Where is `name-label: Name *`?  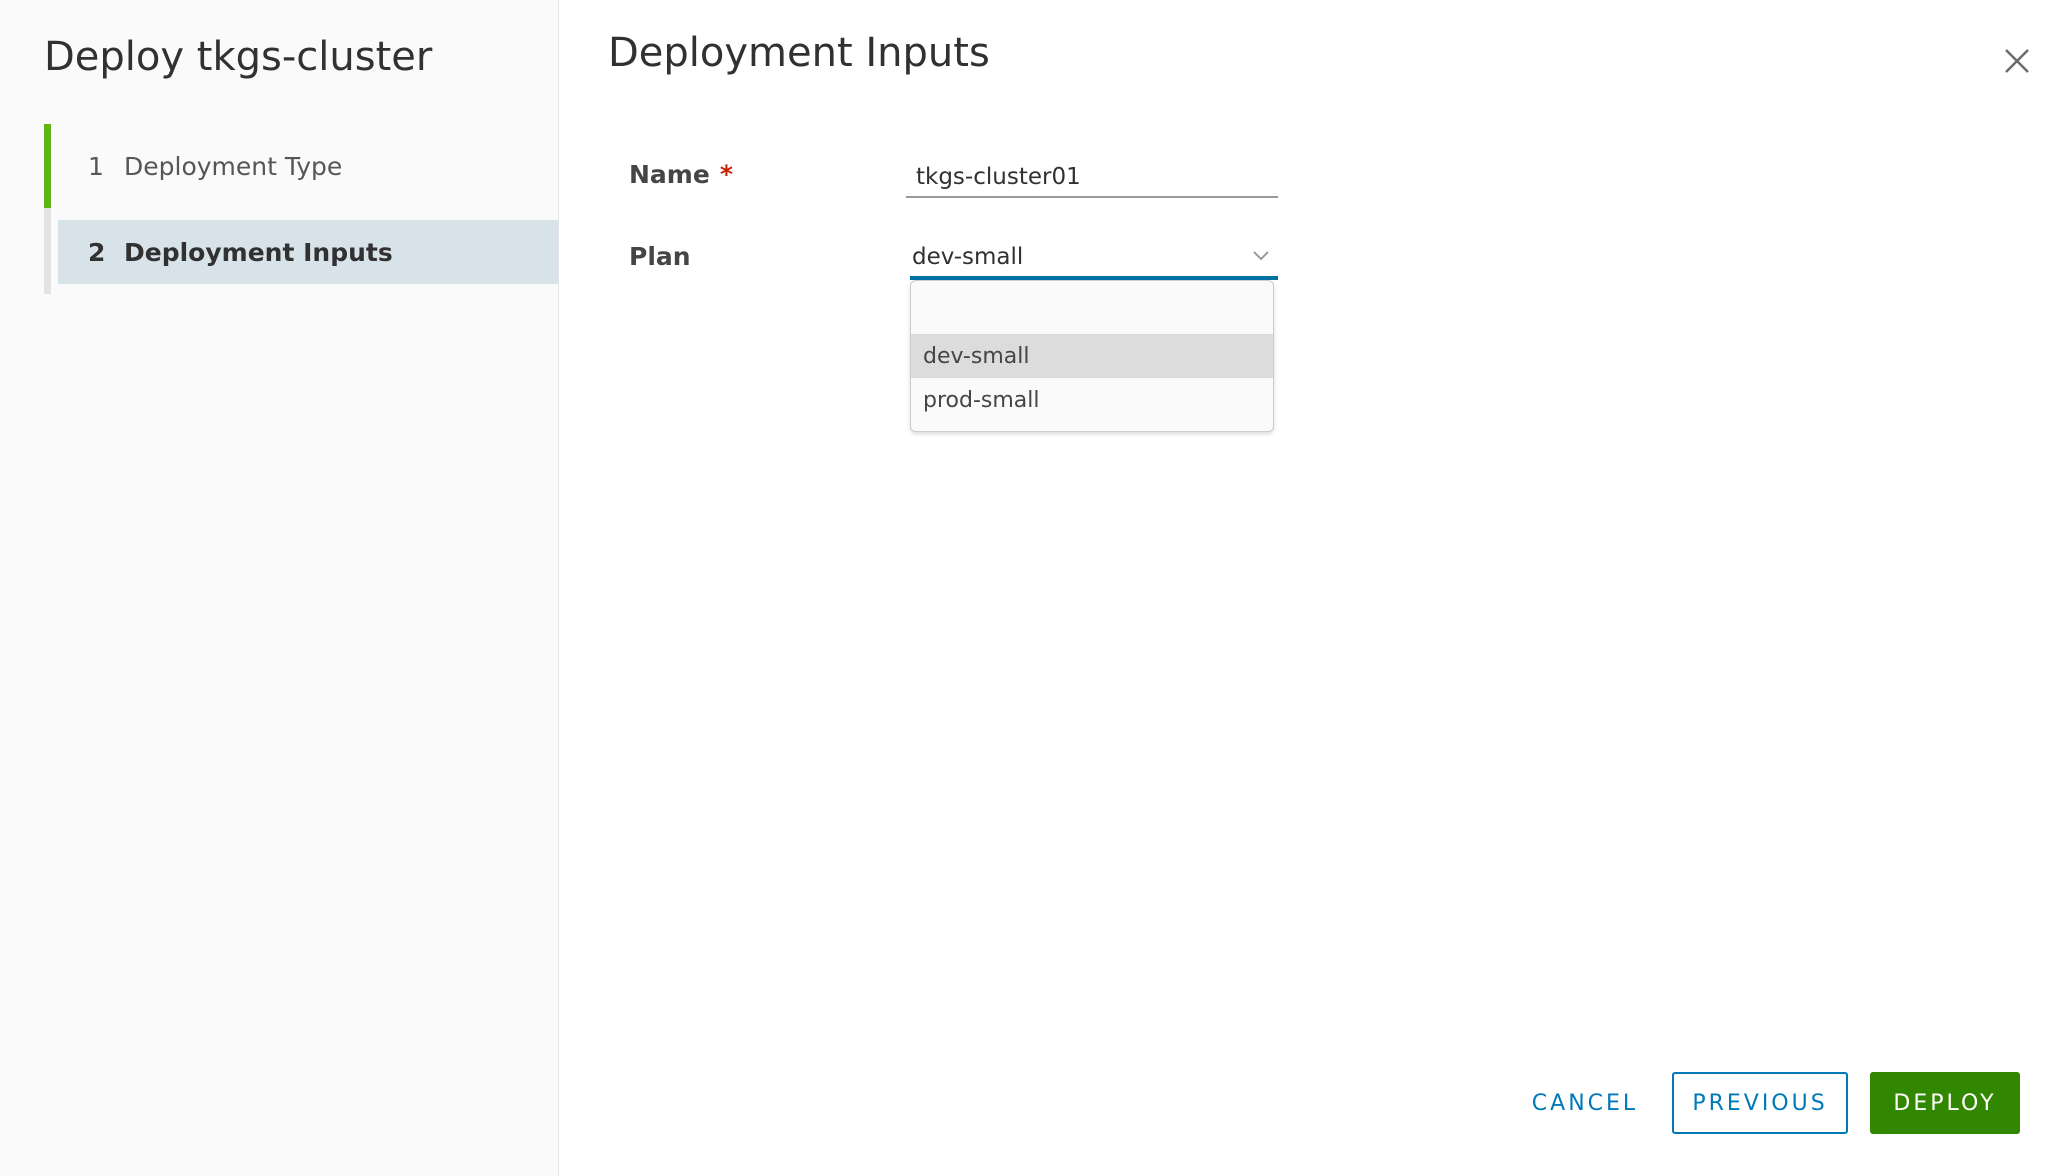 name-label: Name * is located at coordinates (681, 174).